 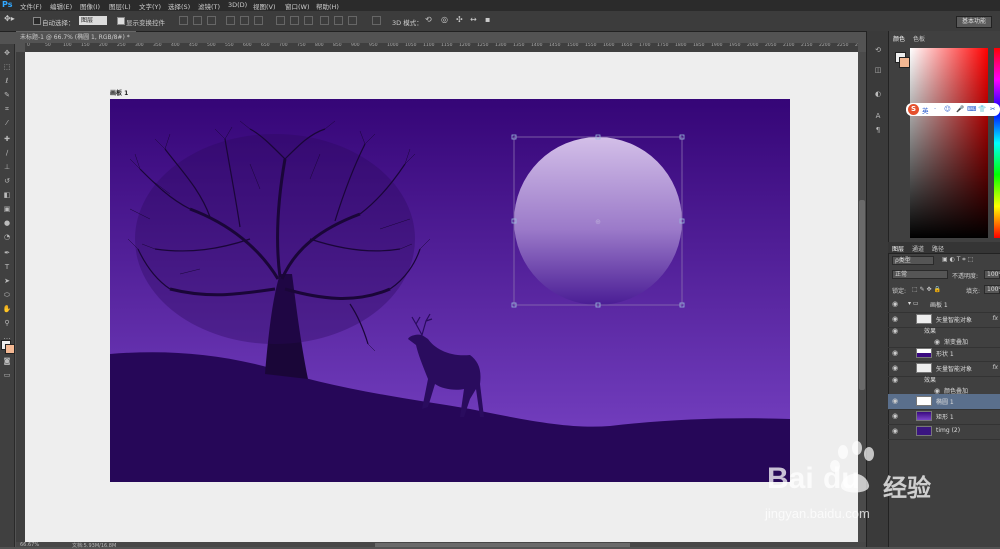 I want to click on lock-icons: ⬚ ✎ ✥ 🔒, so click(x=926, y=289).